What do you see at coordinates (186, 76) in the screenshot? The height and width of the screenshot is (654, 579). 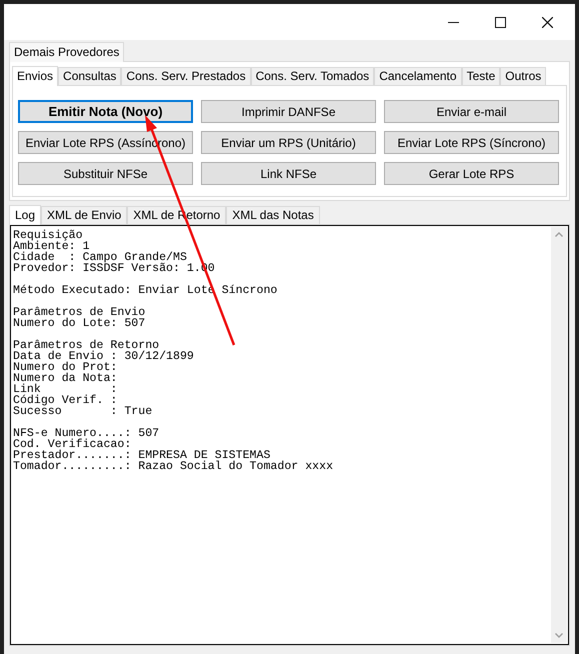 I see `tab: Cons. Serv. Prestados` at bounding box center [186, 76].